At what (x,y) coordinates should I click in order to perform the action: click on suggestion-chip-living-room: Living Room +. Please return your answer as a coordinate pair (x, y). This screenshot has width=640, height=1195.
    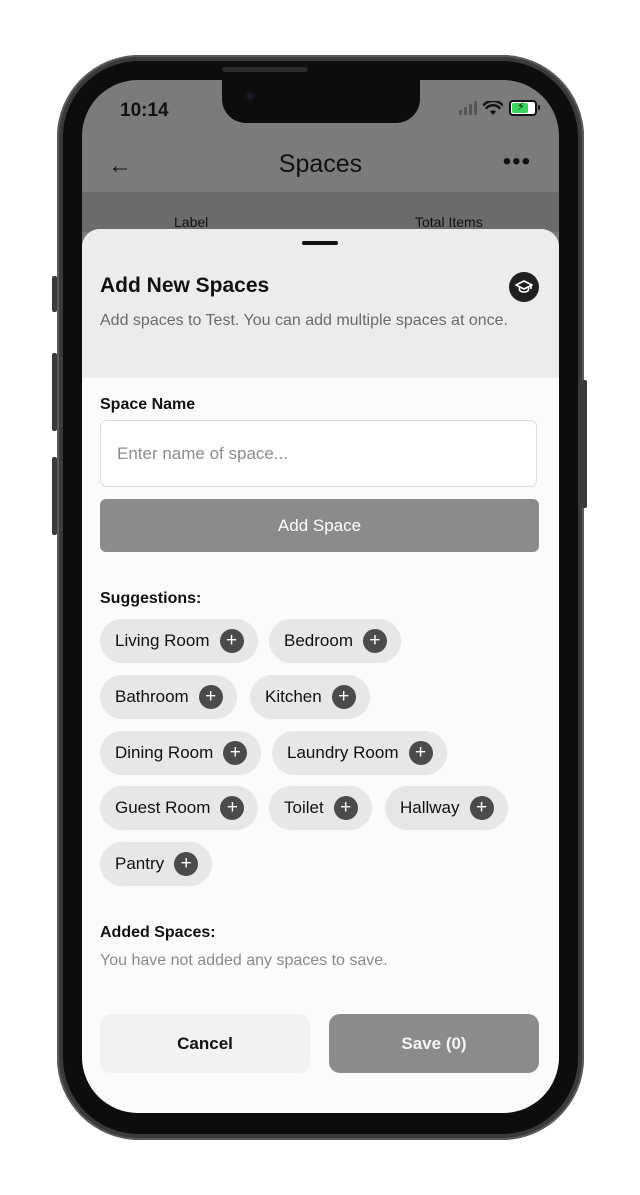
    Looking at the image, I should click on (179, 641).